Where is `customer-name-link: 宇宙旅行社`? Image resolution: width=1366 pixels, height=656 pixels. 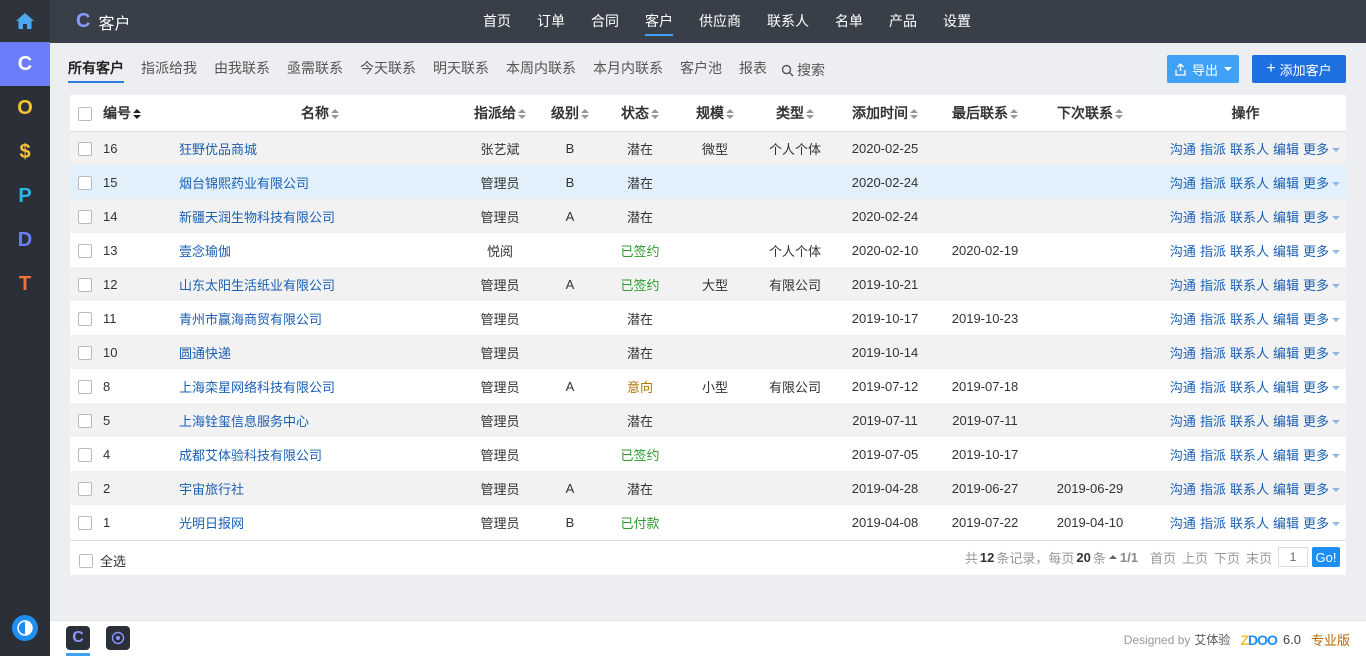 customer-name-link: 宇宙旅行社 is located at coordinates (211, 489).